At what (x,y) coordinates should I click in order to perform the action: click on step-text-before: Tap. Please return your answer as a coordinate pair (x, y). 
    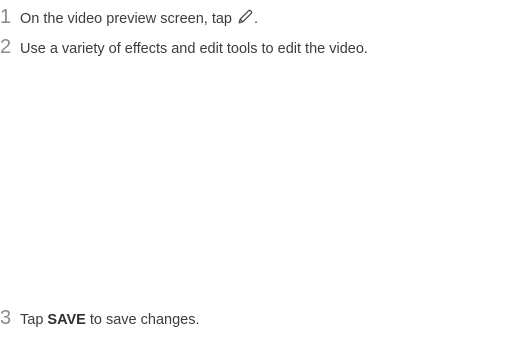
    Looking at the image, I should click on (34, 320).